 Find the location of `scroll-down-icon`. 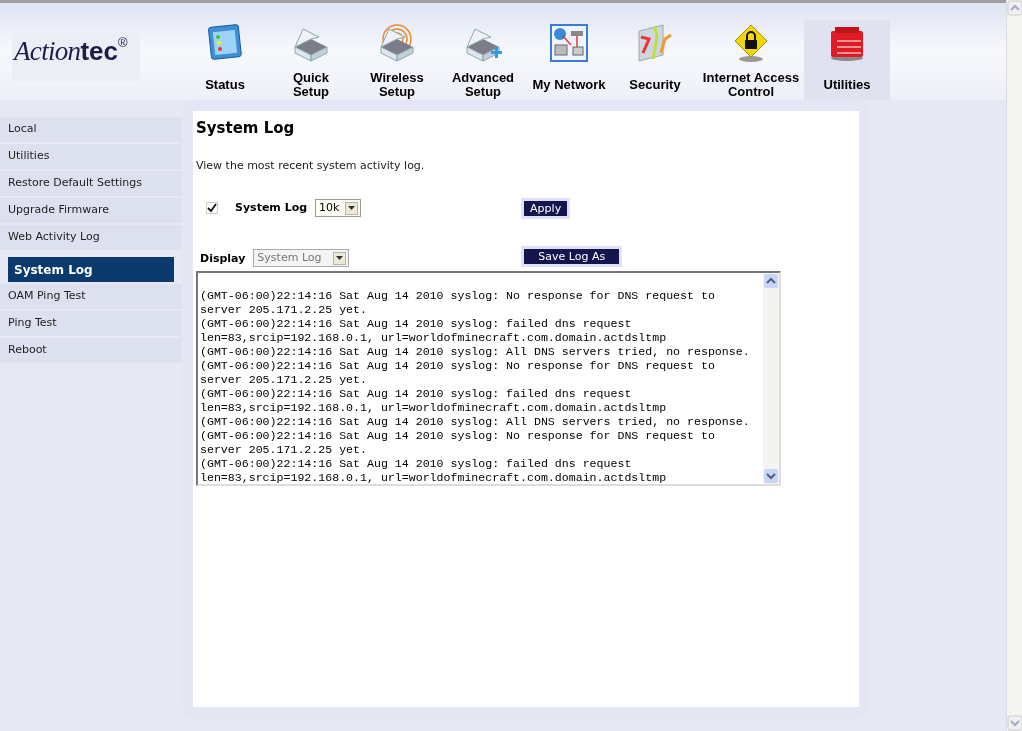

scroll-down-icon is located at coordinates (771, 476).